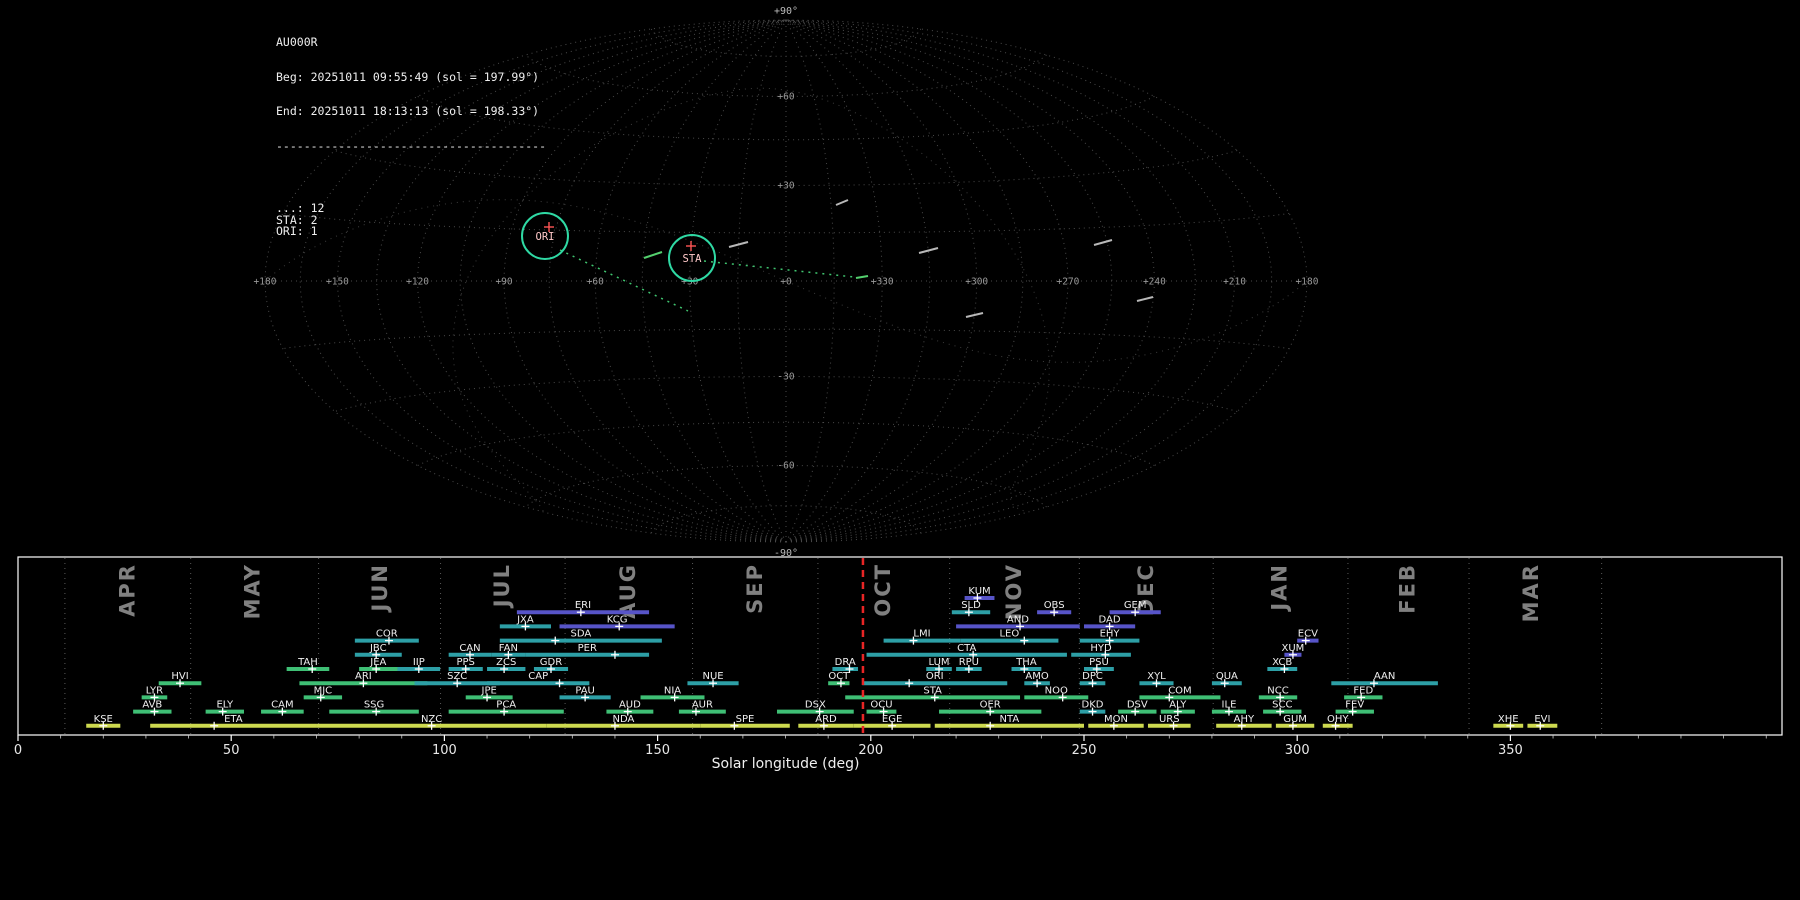 The height and width of the screenshot is (900, 1800). Describe the element at coordinates (990, 705) in the screenshot. I see `shower-code-label: OER` at that location.